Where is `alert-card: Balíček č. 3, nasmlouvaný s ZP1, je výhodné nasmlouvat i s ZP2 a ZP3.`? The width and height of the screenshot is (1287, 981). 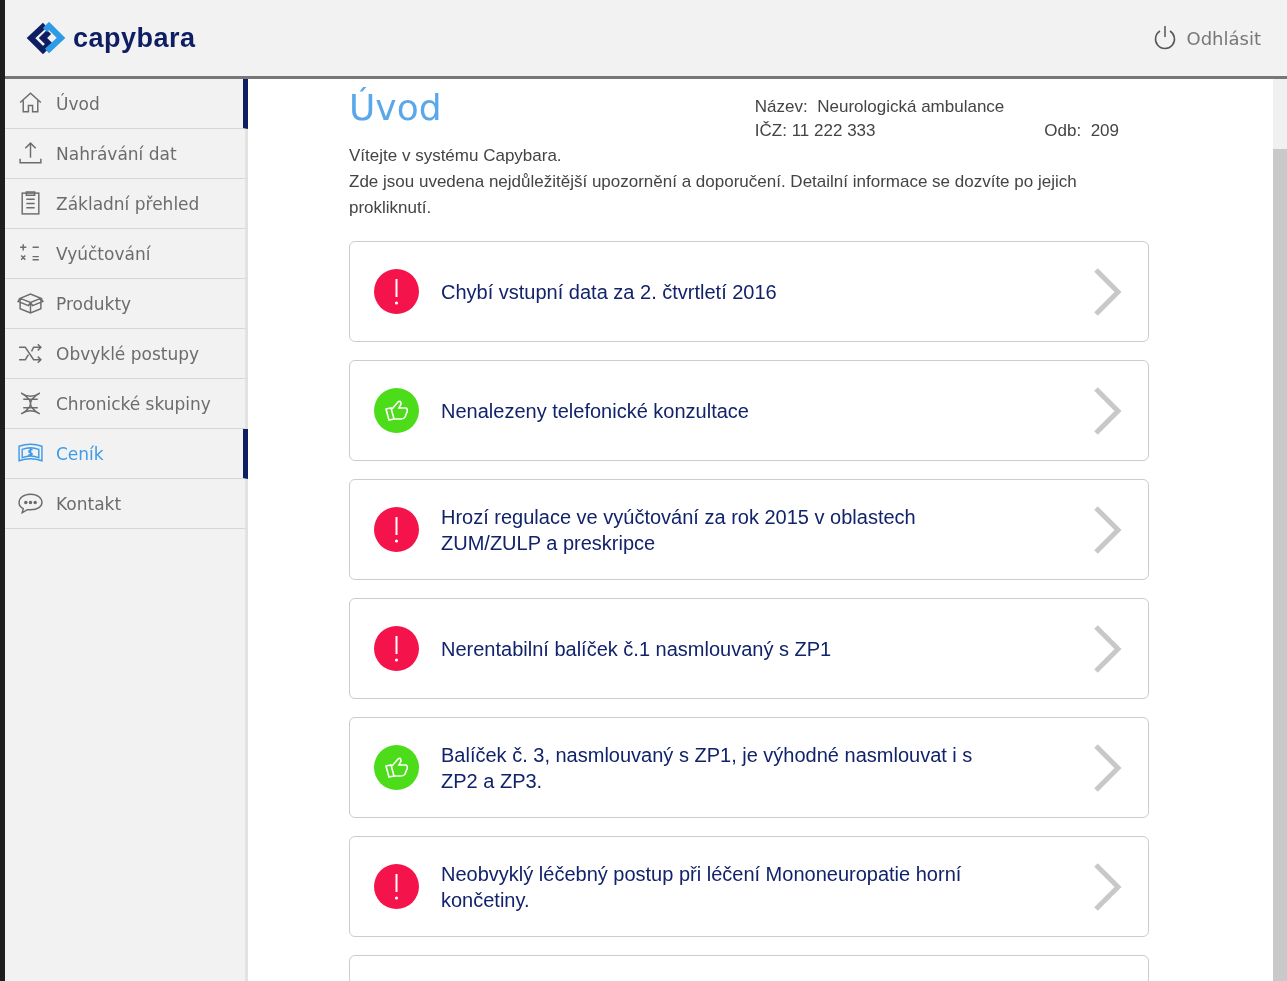 alert-card: Balíček č. 3, nasmlouvaný s ZP1, je výhodné nasmlouvat i s ZP2 a ZP3. is located at coordinates (749, 767).